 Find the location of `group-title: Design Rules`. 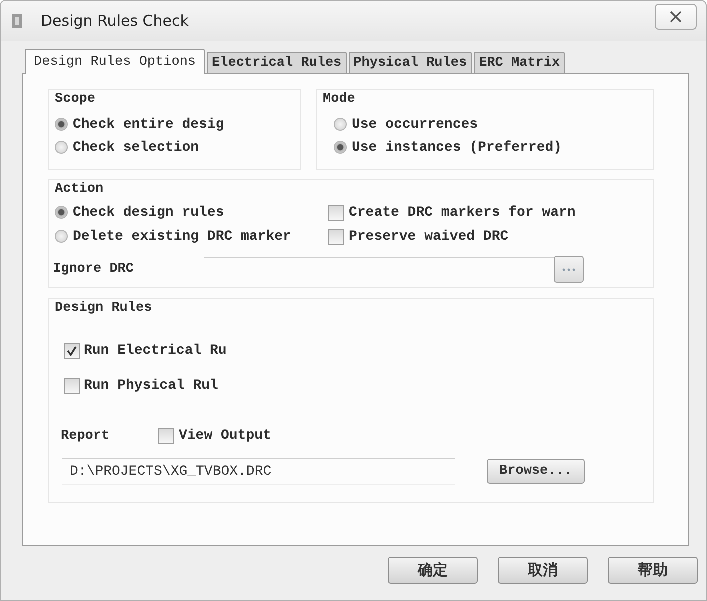

group-title: Design Rules is located at coordinates (103, 309).